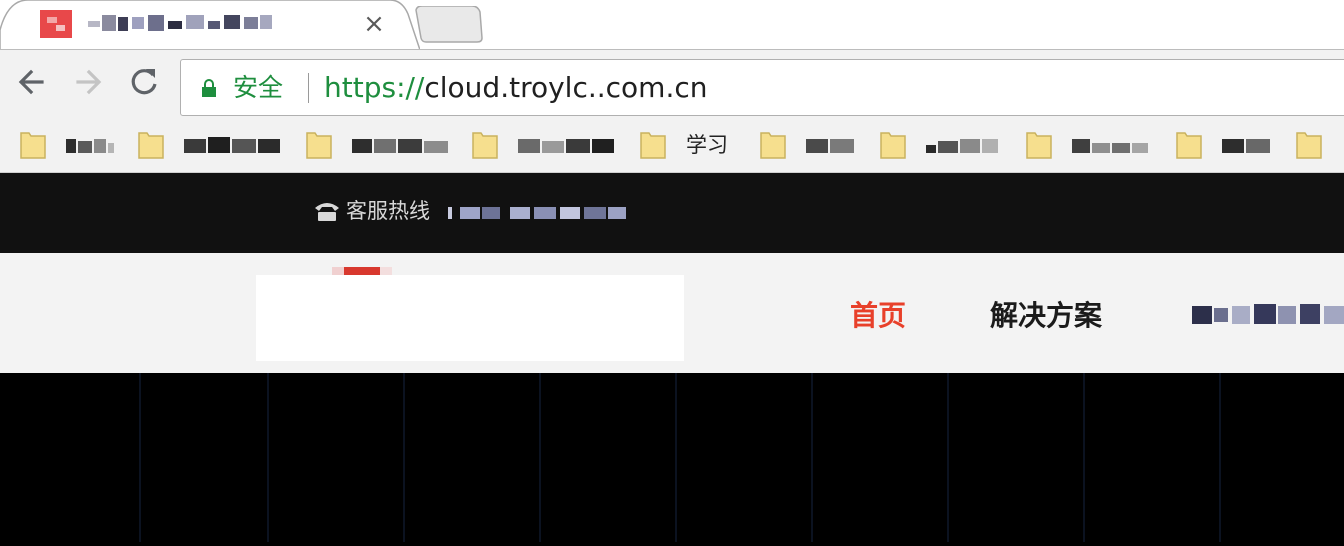 The image size is (1344, 546). I want to click on url-scheme: https://, so click(374, 87).